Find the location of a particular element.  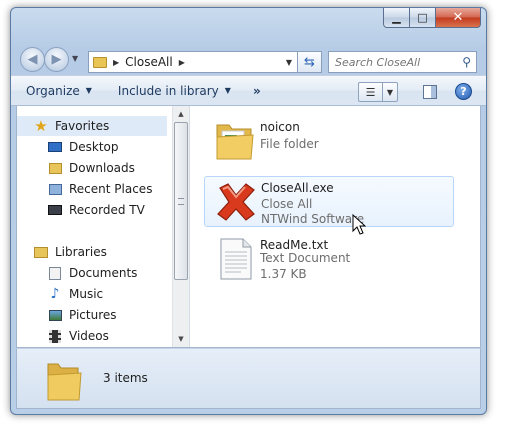

close-button: ✕ is located at coordinates (458, 18).